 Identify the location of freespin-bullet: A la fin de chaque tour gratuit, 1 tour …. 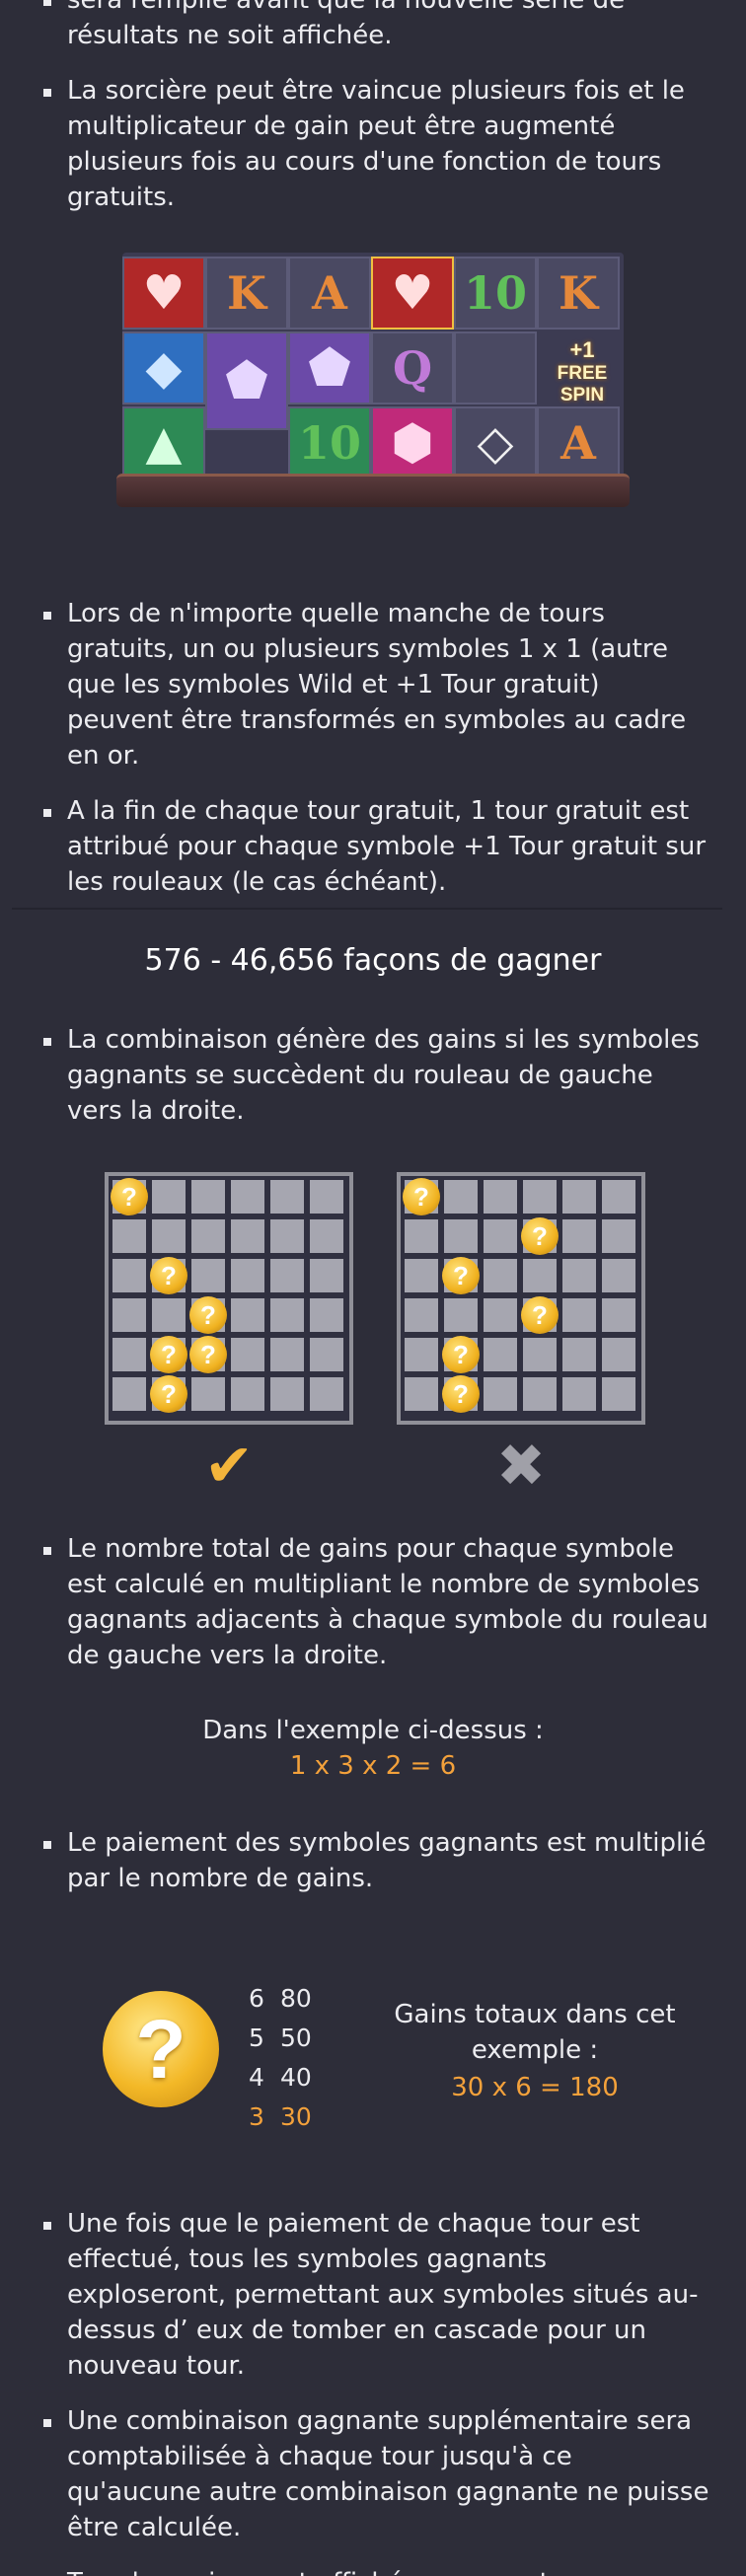
(375, 846).